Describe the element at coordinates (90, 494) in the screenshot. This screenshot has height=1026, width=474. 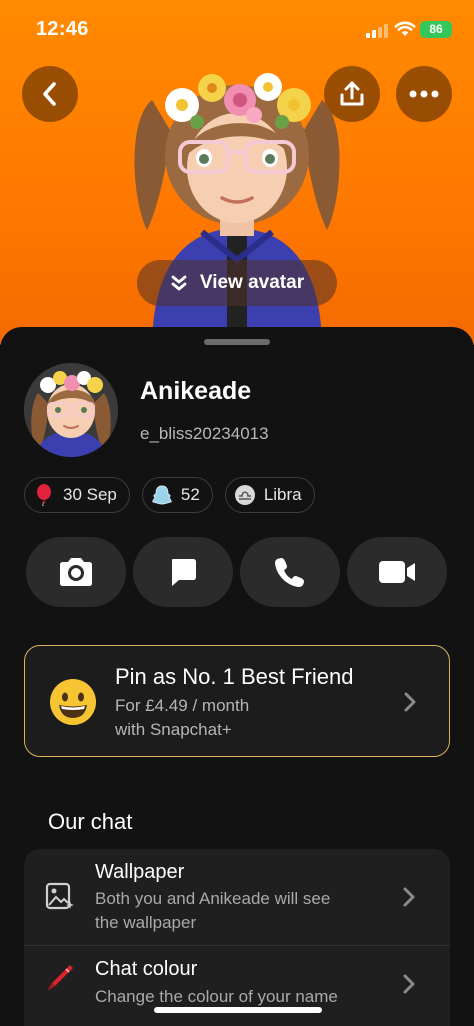
I see `birthday-label: 30 Sep` at that location.